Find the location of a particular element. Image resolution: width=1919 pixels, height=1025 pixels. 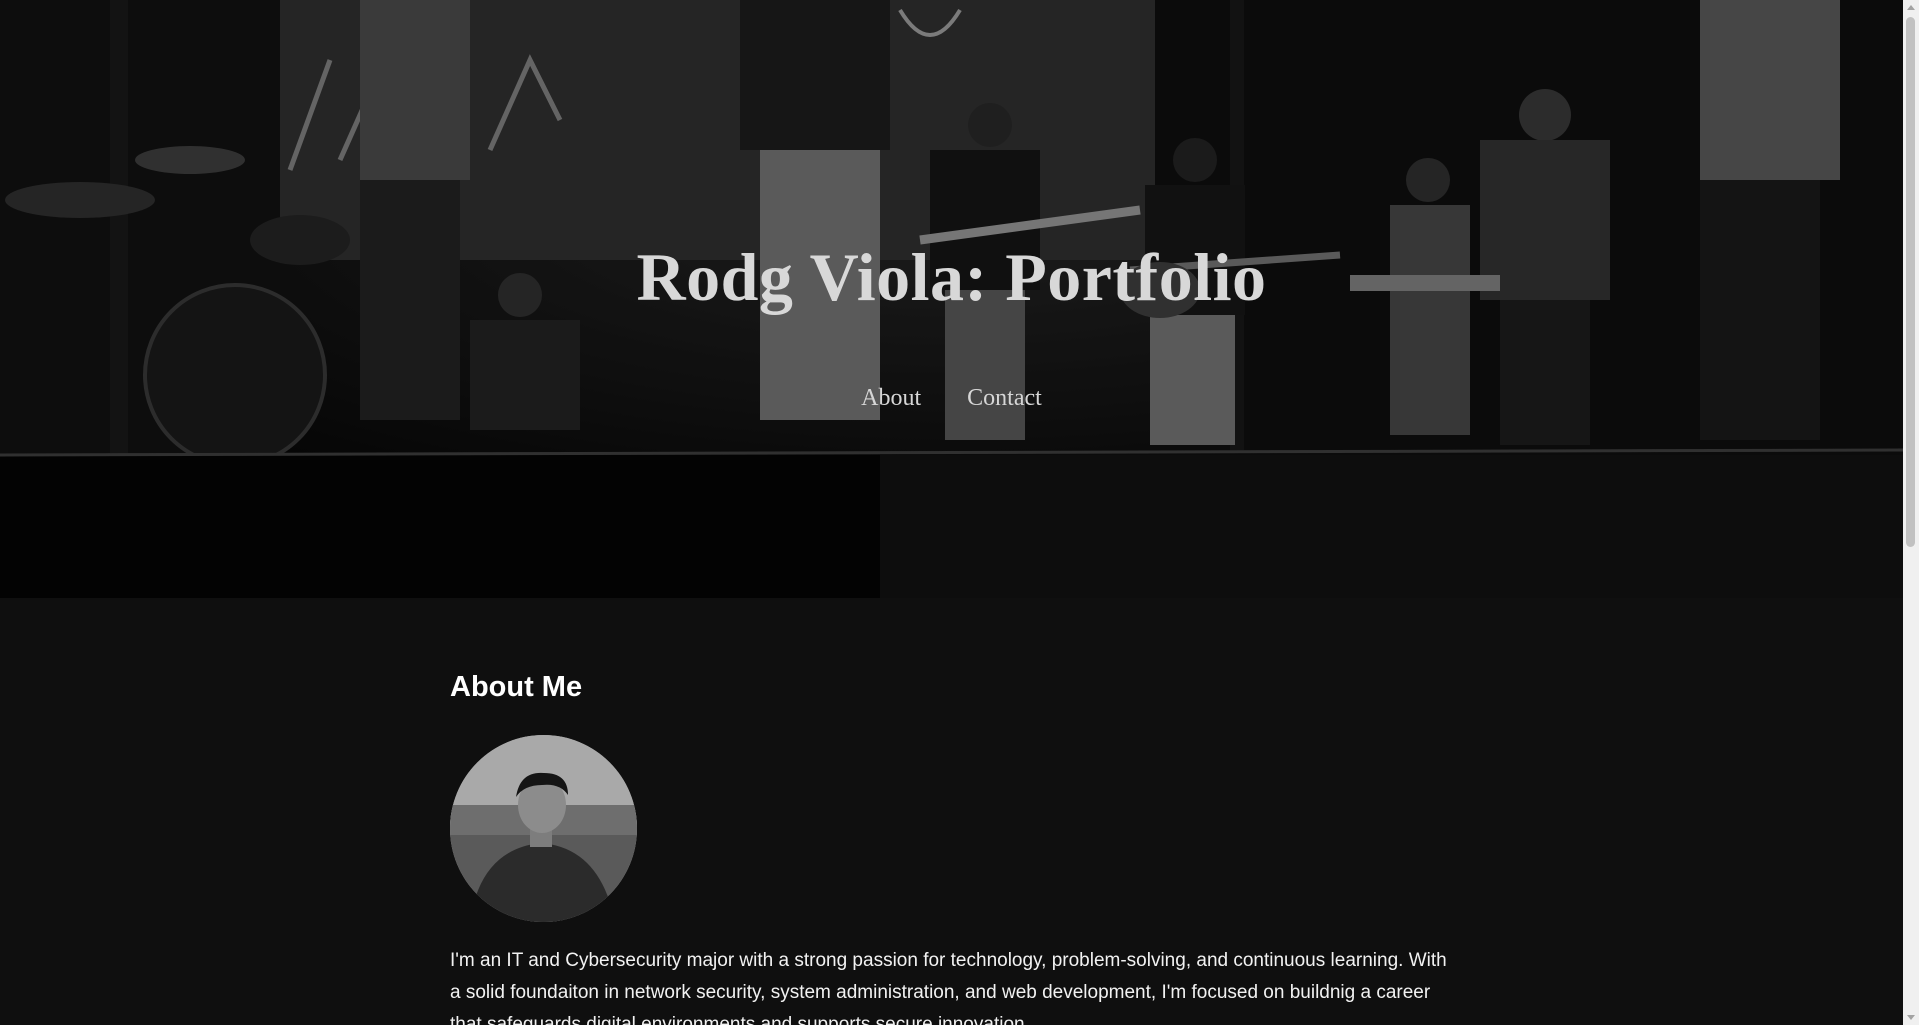

page-title: Rodg Viola: Portfolio is located at coordinates (951, 277).